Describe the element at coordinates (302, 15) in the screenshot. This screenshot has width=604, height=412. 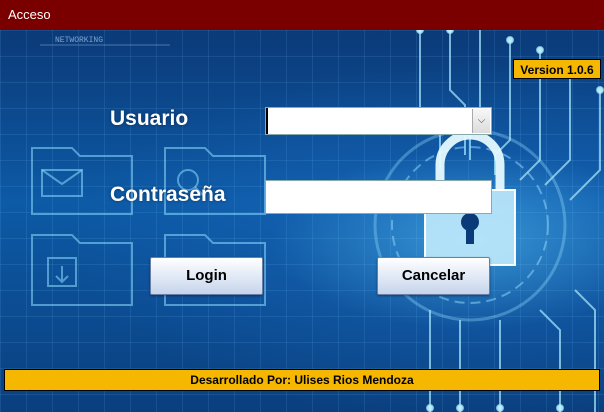
I see `window-titlebar: Acceso` at that location.